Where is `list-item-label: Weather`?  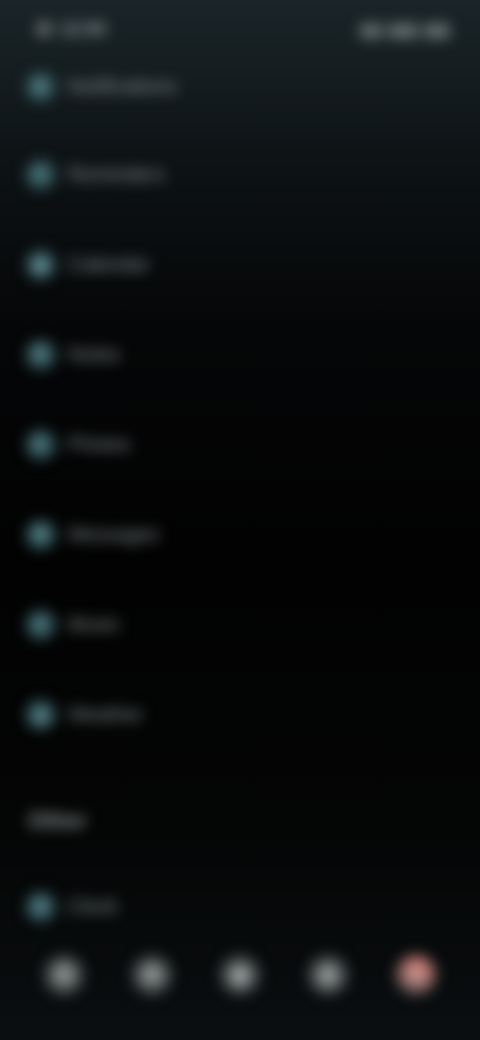 list-item-label: Weather is located at coordinates (106, 714).